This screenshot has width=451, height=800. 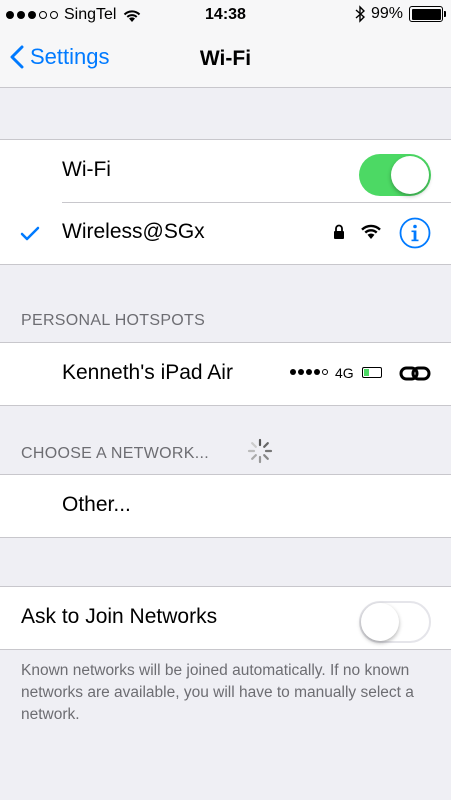 I want to click on ask-join-row: Ask to Join Networks, so click(x=225, y=618).